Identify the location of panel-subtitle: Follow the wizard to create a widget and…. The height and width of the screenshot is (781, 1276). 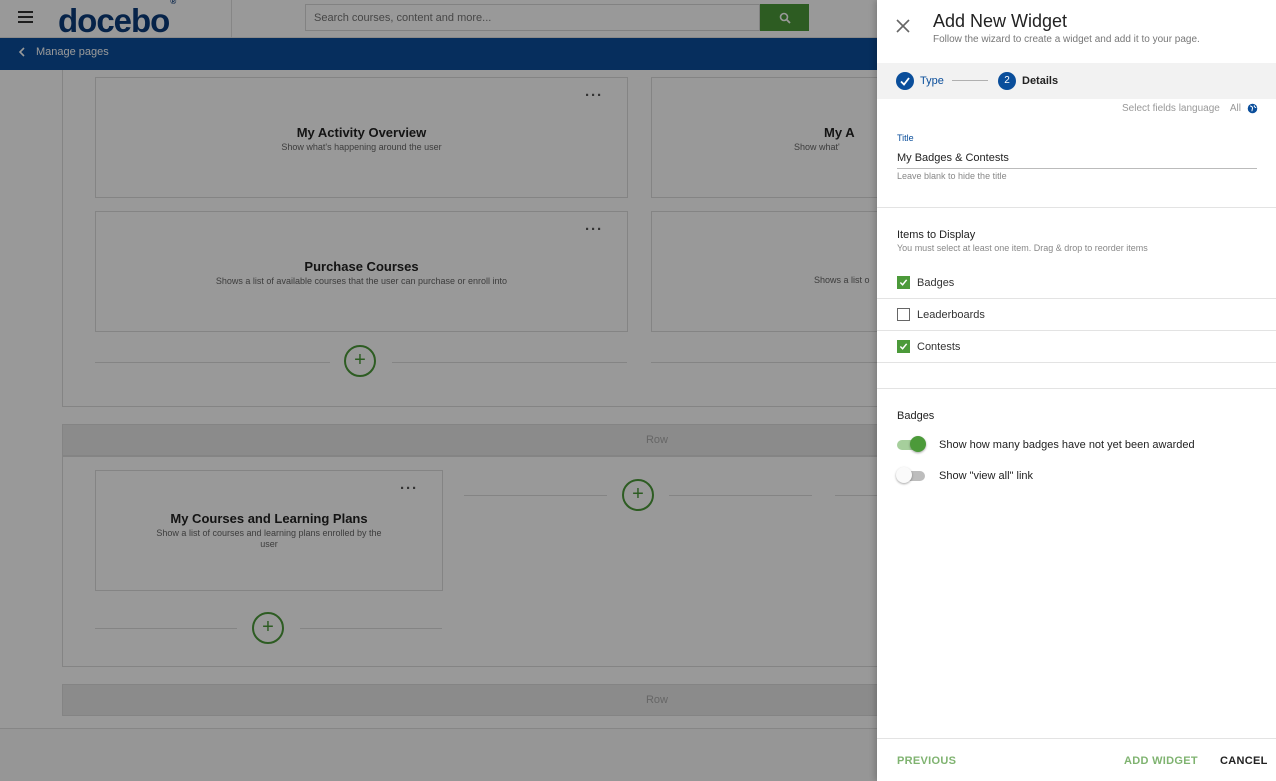
(1066, 39).